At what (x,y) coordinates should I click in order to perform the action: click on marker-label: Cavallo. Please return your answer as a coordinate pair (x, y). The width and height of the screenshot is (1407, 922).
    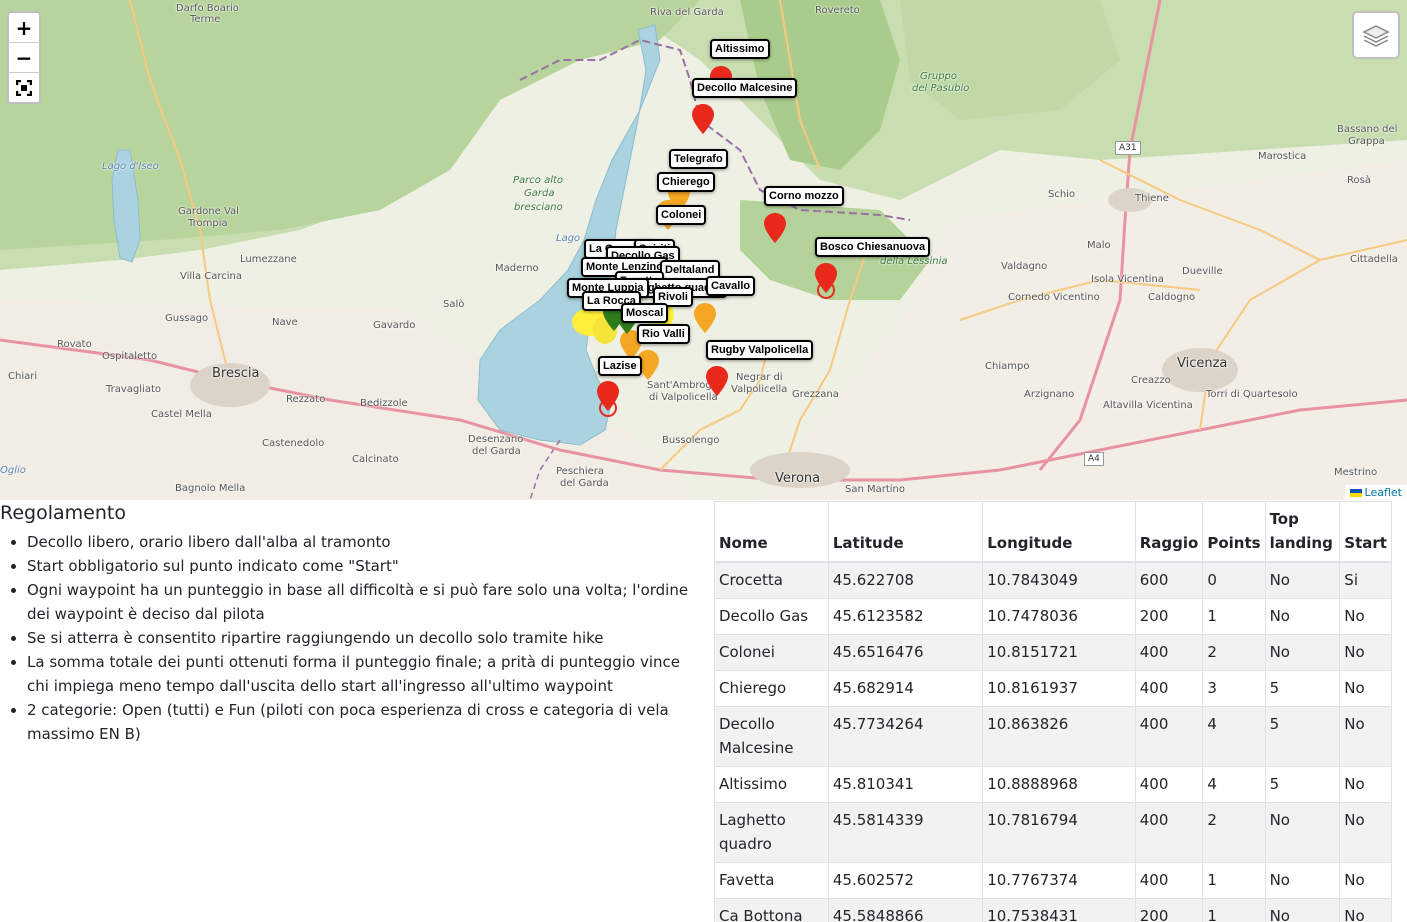
    Looking at the image, I should click on (731, 286).